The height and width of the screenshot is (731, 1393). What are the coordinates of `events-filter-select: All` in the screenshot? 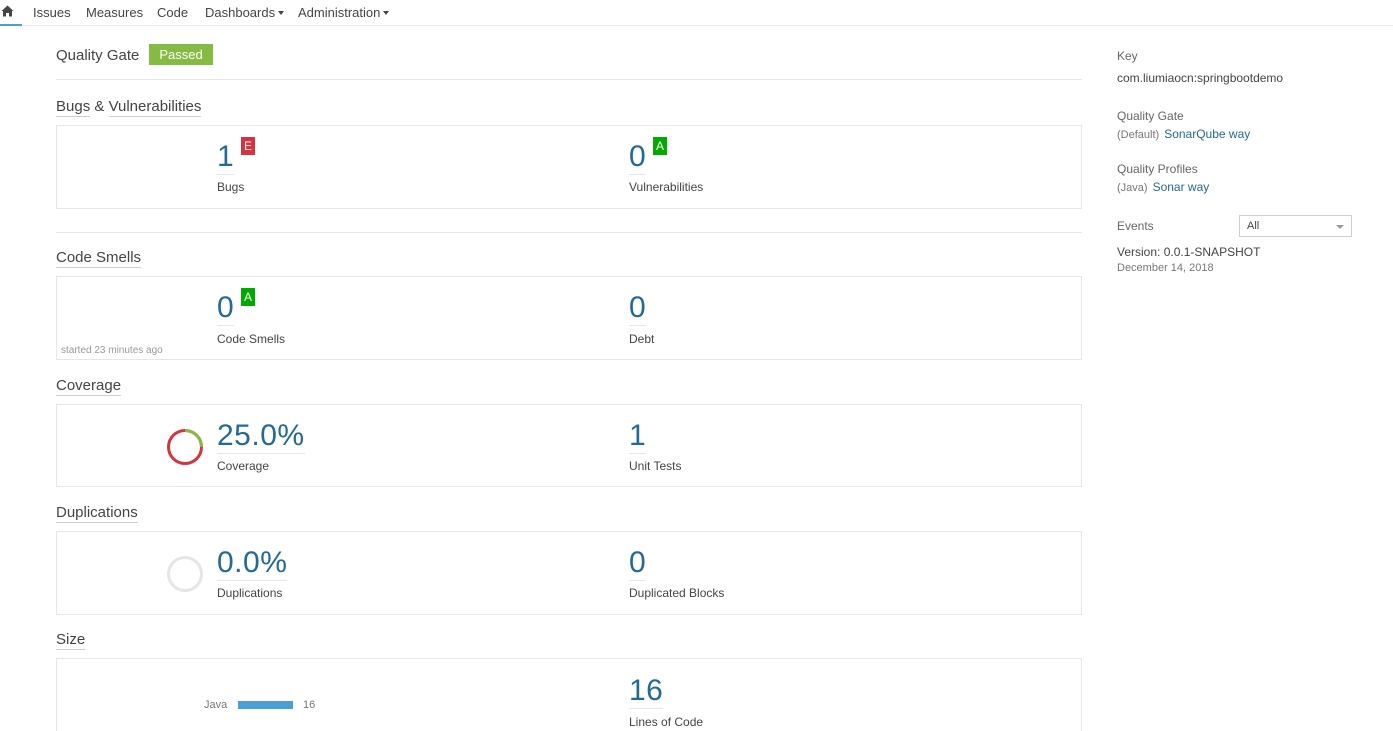 It's located at (1295, 226).